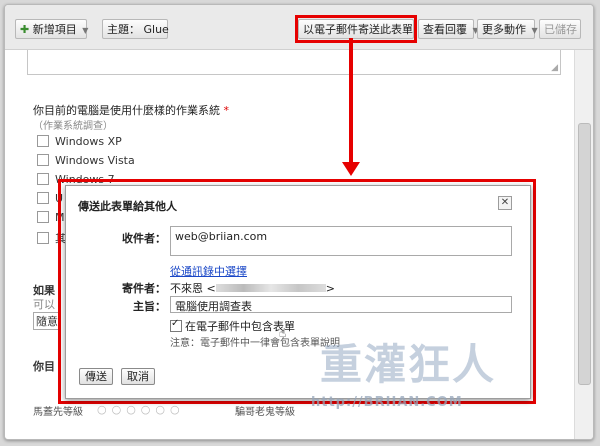  Describe the element at coordinates (156, 29) in the screenshot. I see `theme-value: Glue` at that location.